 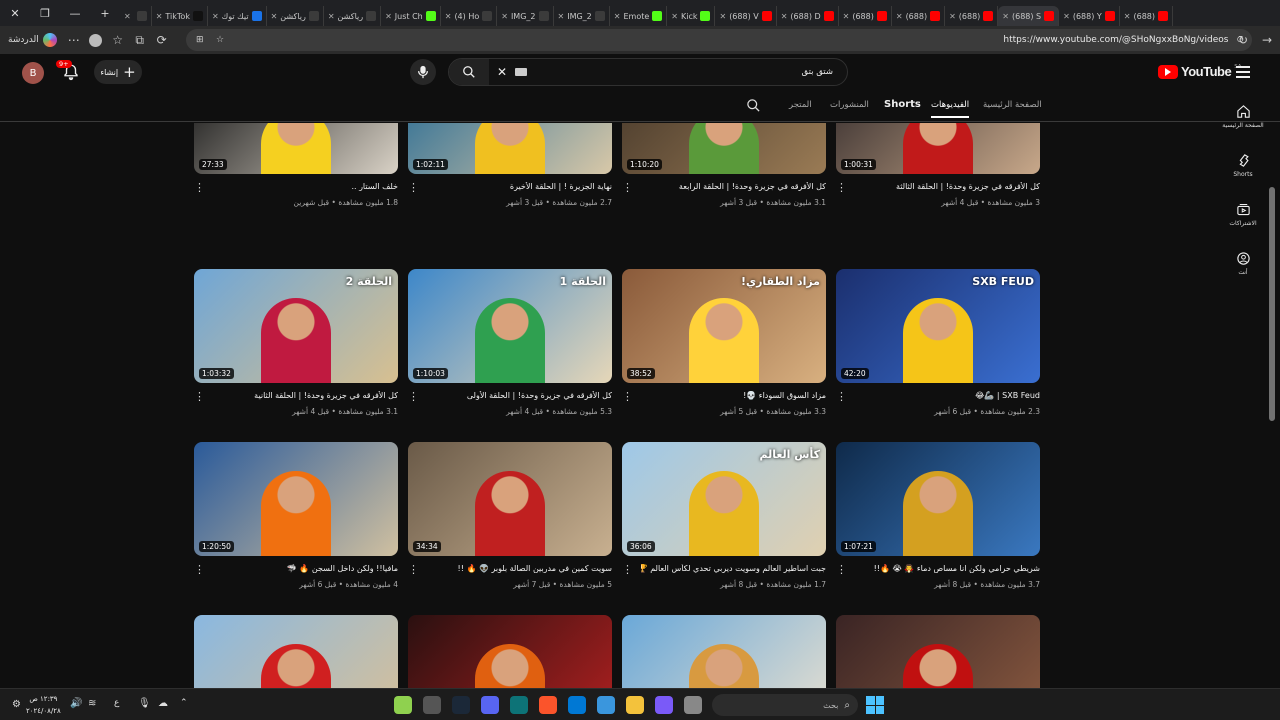 What do you see at coordinates (305, 186) in the screenshot?
I see `video-title: خلف الستار ..` at bounding box center [305, 186].